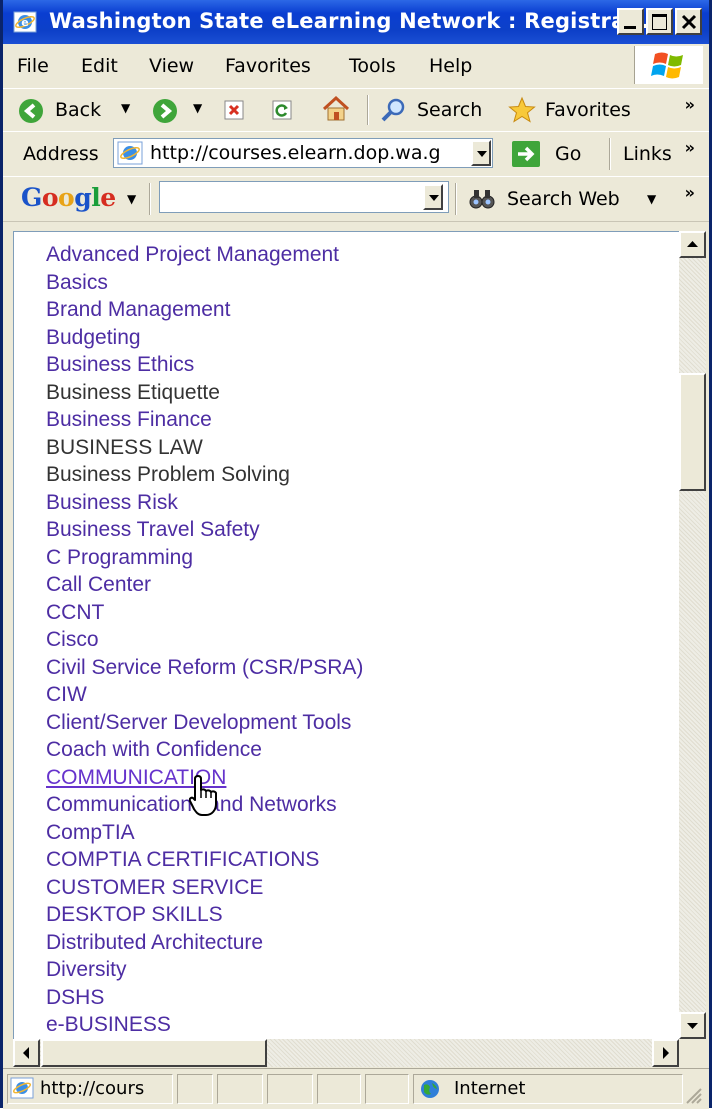 Image resolution: width=712 pixels, height=1109 pixels. Describe the element at coordinates (693, 1095) in the screenshot. I see `resize-grip-icon` at that location.